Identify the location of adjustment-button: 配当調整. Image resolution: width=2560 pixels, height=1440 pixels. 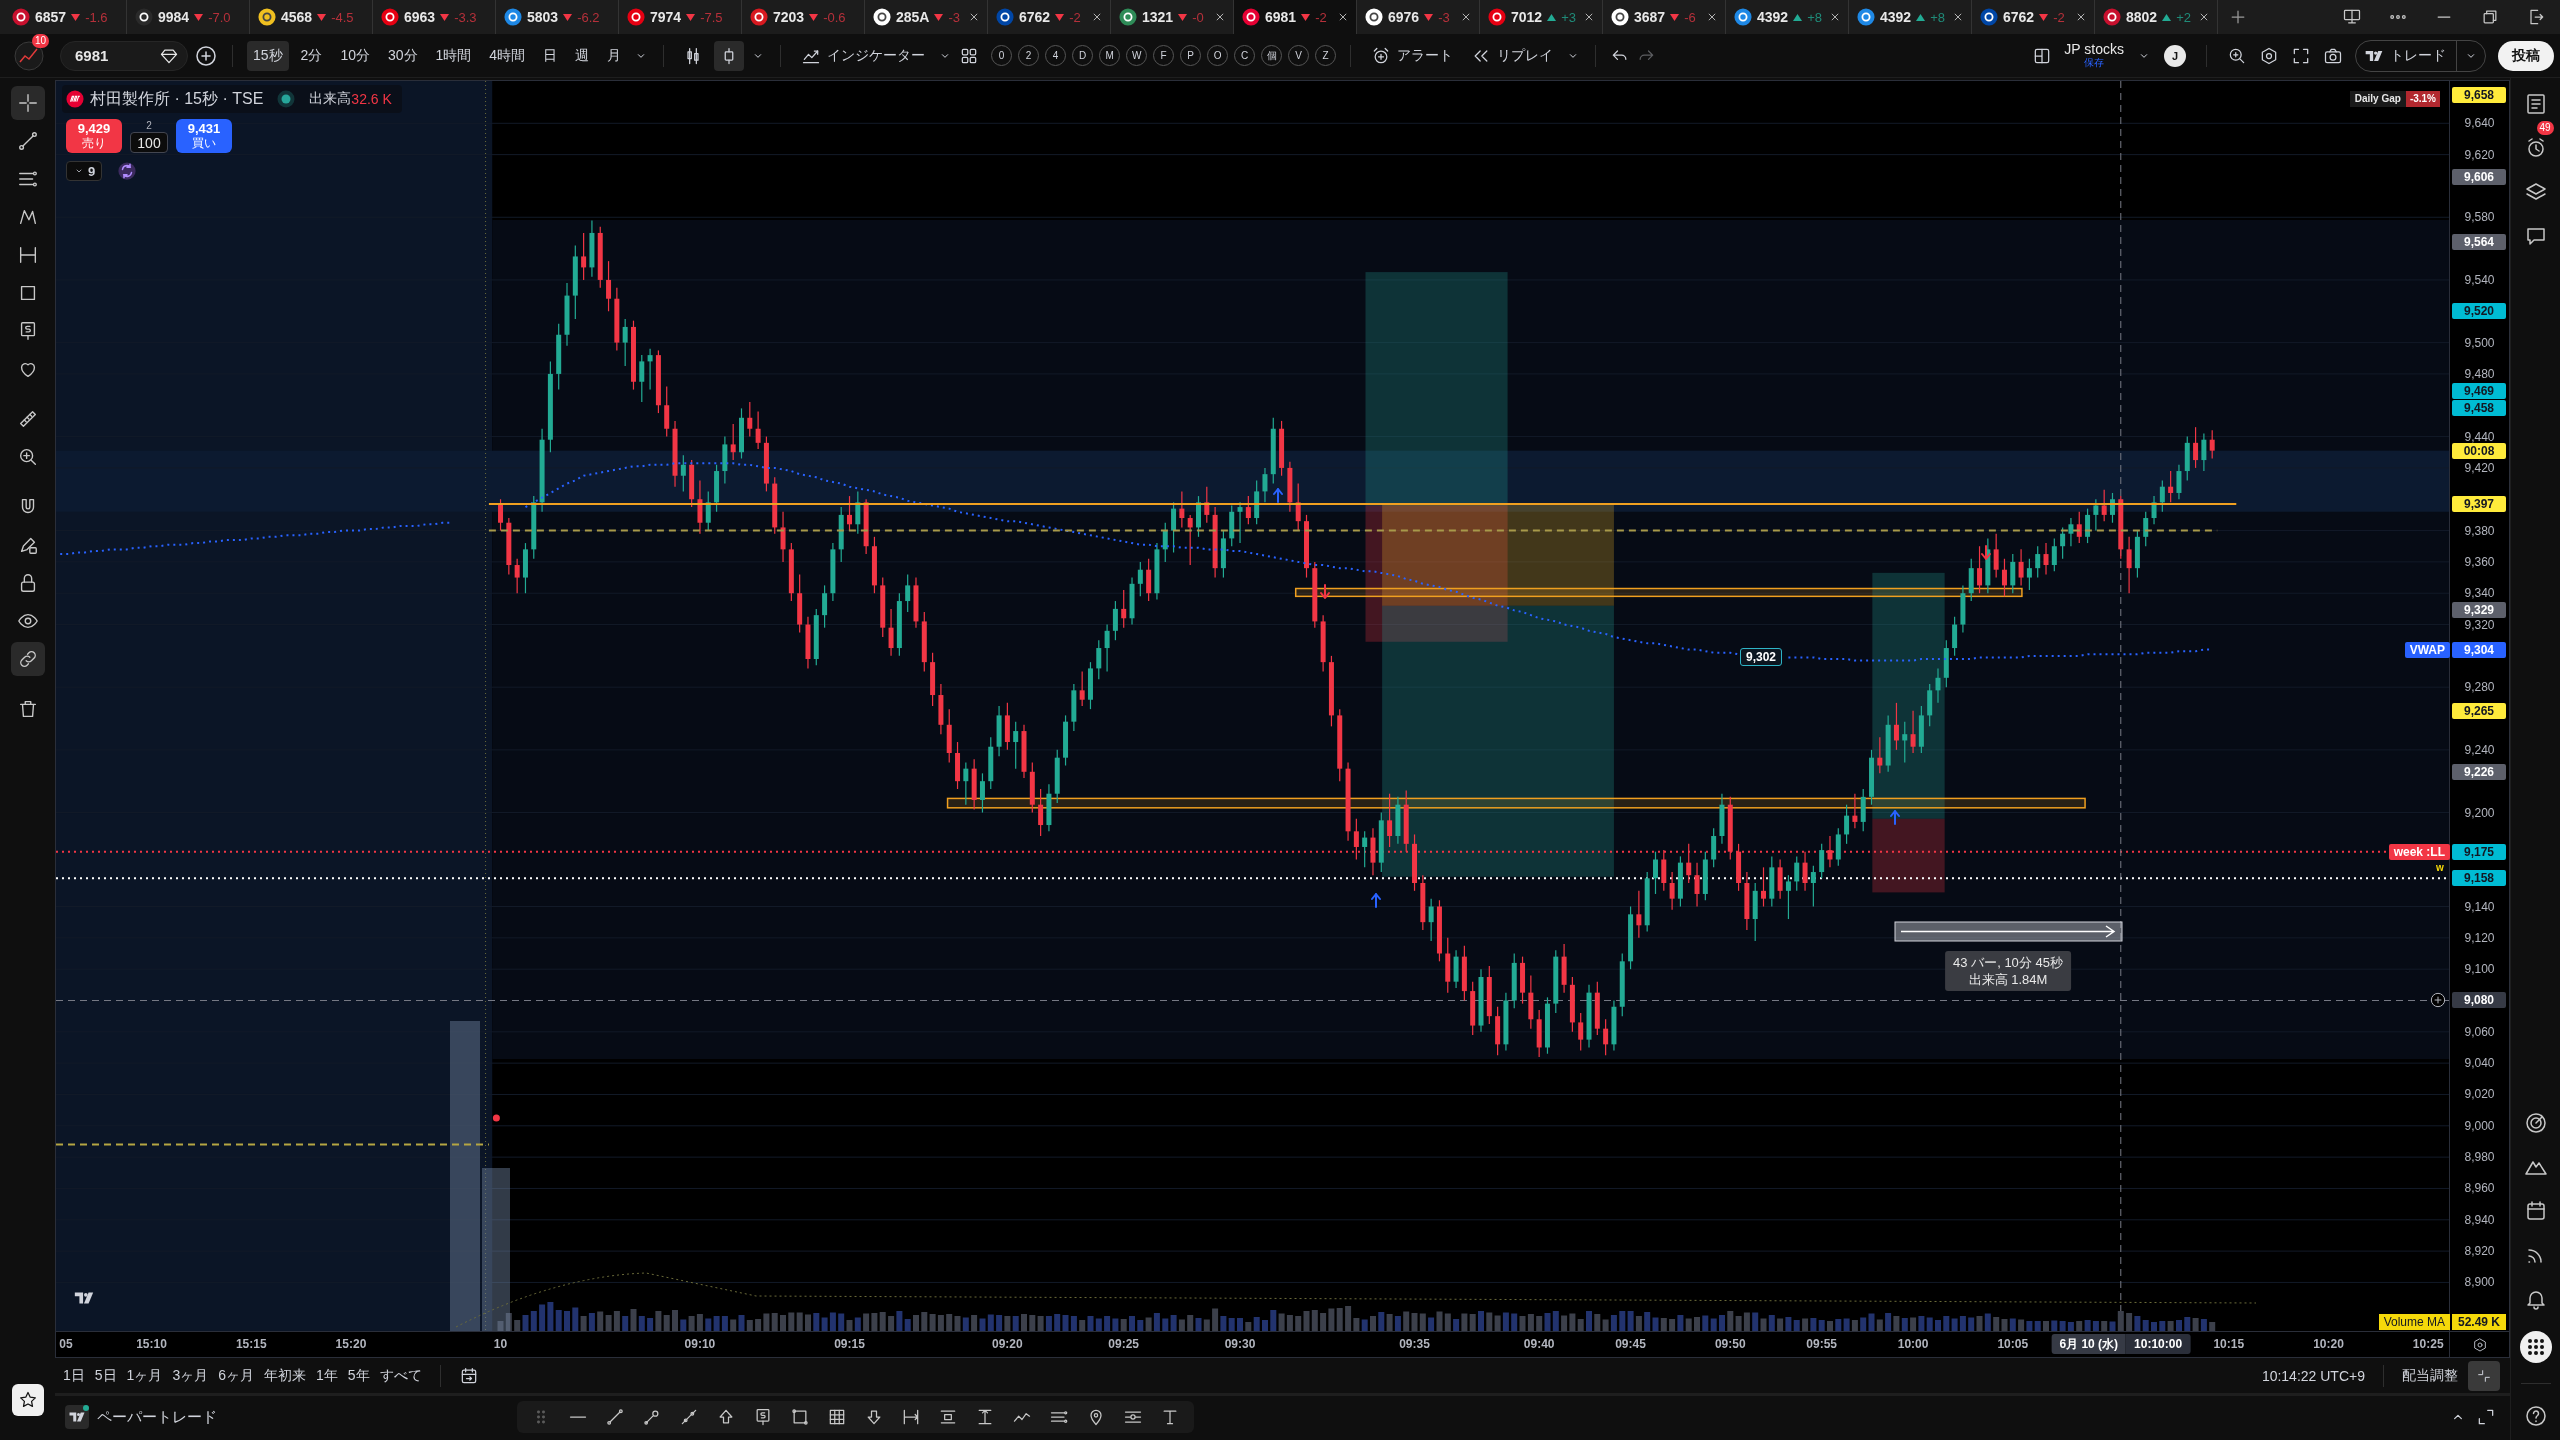
(2430, 1375).